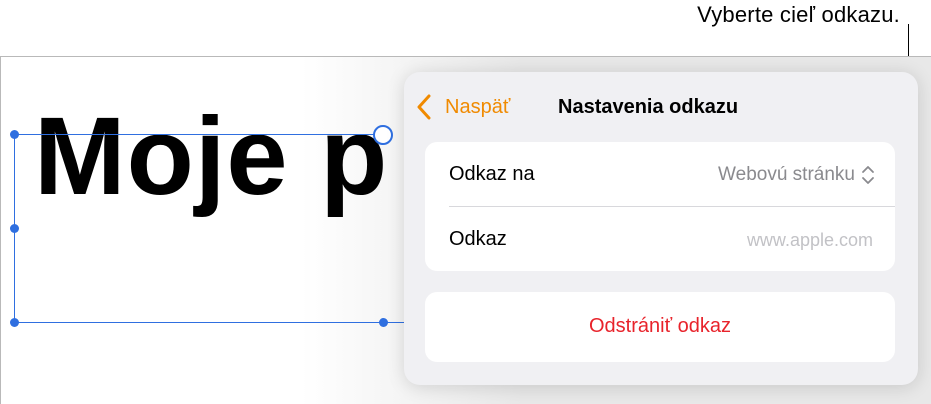 This screenshot has height=404, width=931. Describe the element at coordinates (478, 106) in the screenshot. I see `back-button-label: Naspäť` at that location.